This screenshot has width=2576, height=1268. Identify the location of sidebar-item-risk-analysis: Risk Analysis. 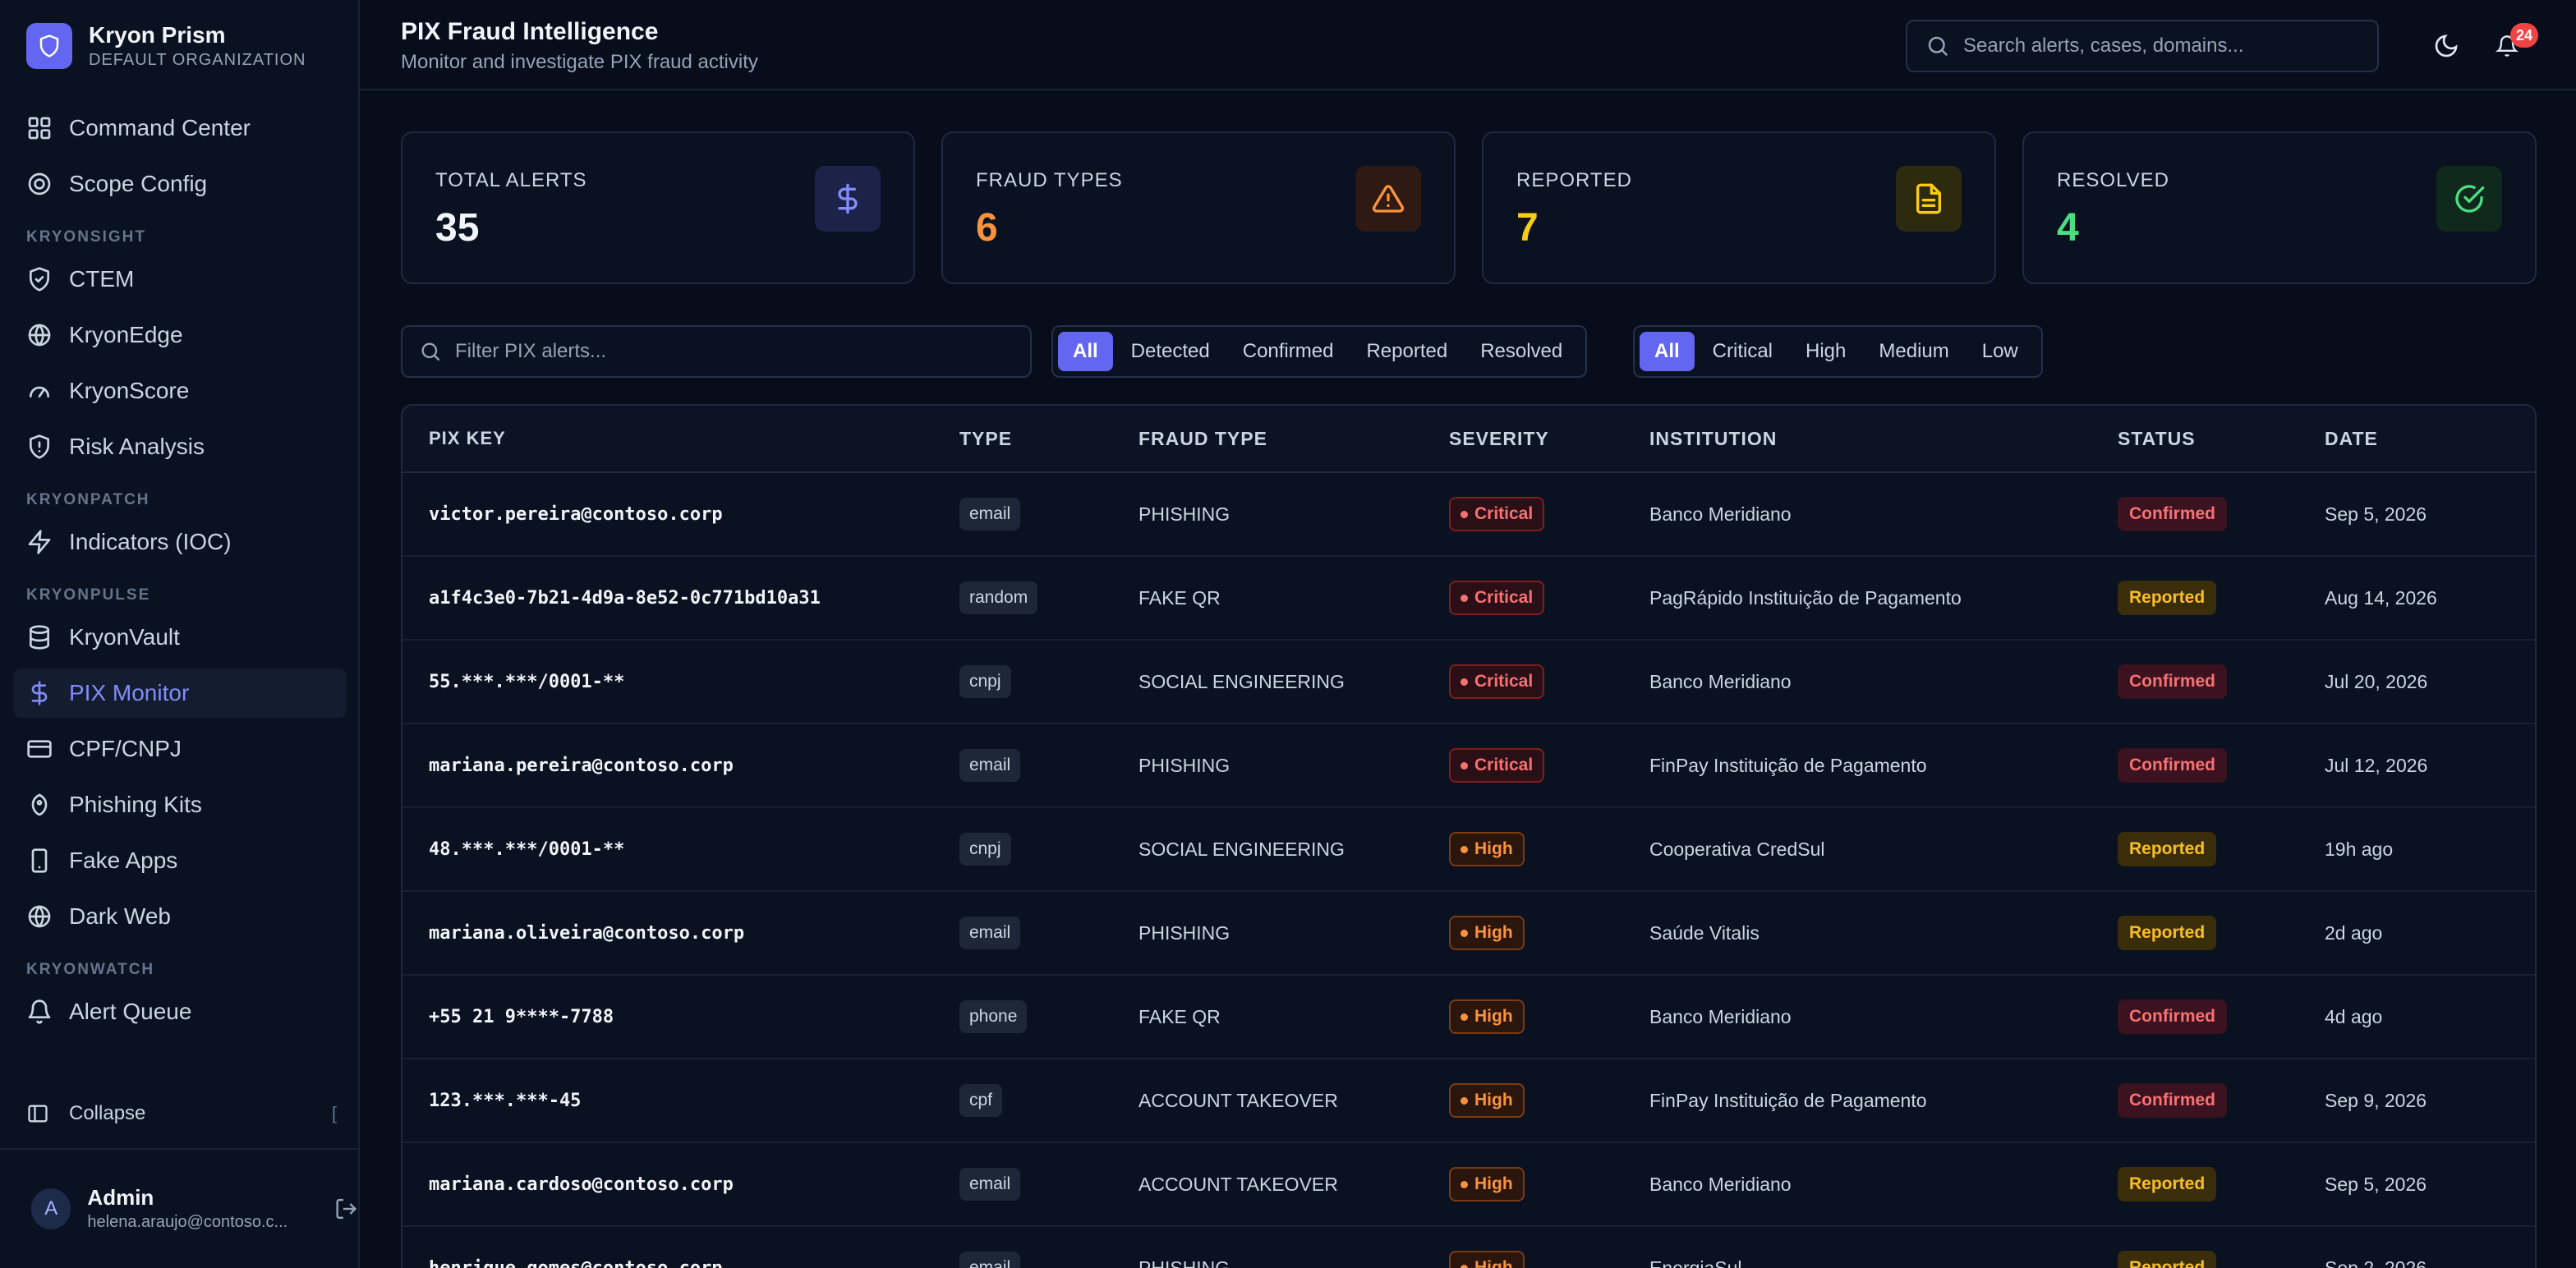
(180, 447).